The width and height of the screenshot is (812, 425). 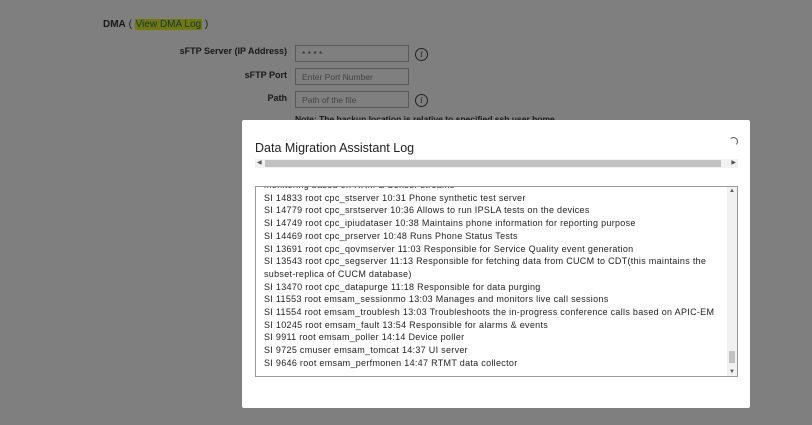 What do you see at coordinates (335, 148) in the screenshot?
I see `modal-title: Data Migration Assistant Log` at bounding box center [335, 148].